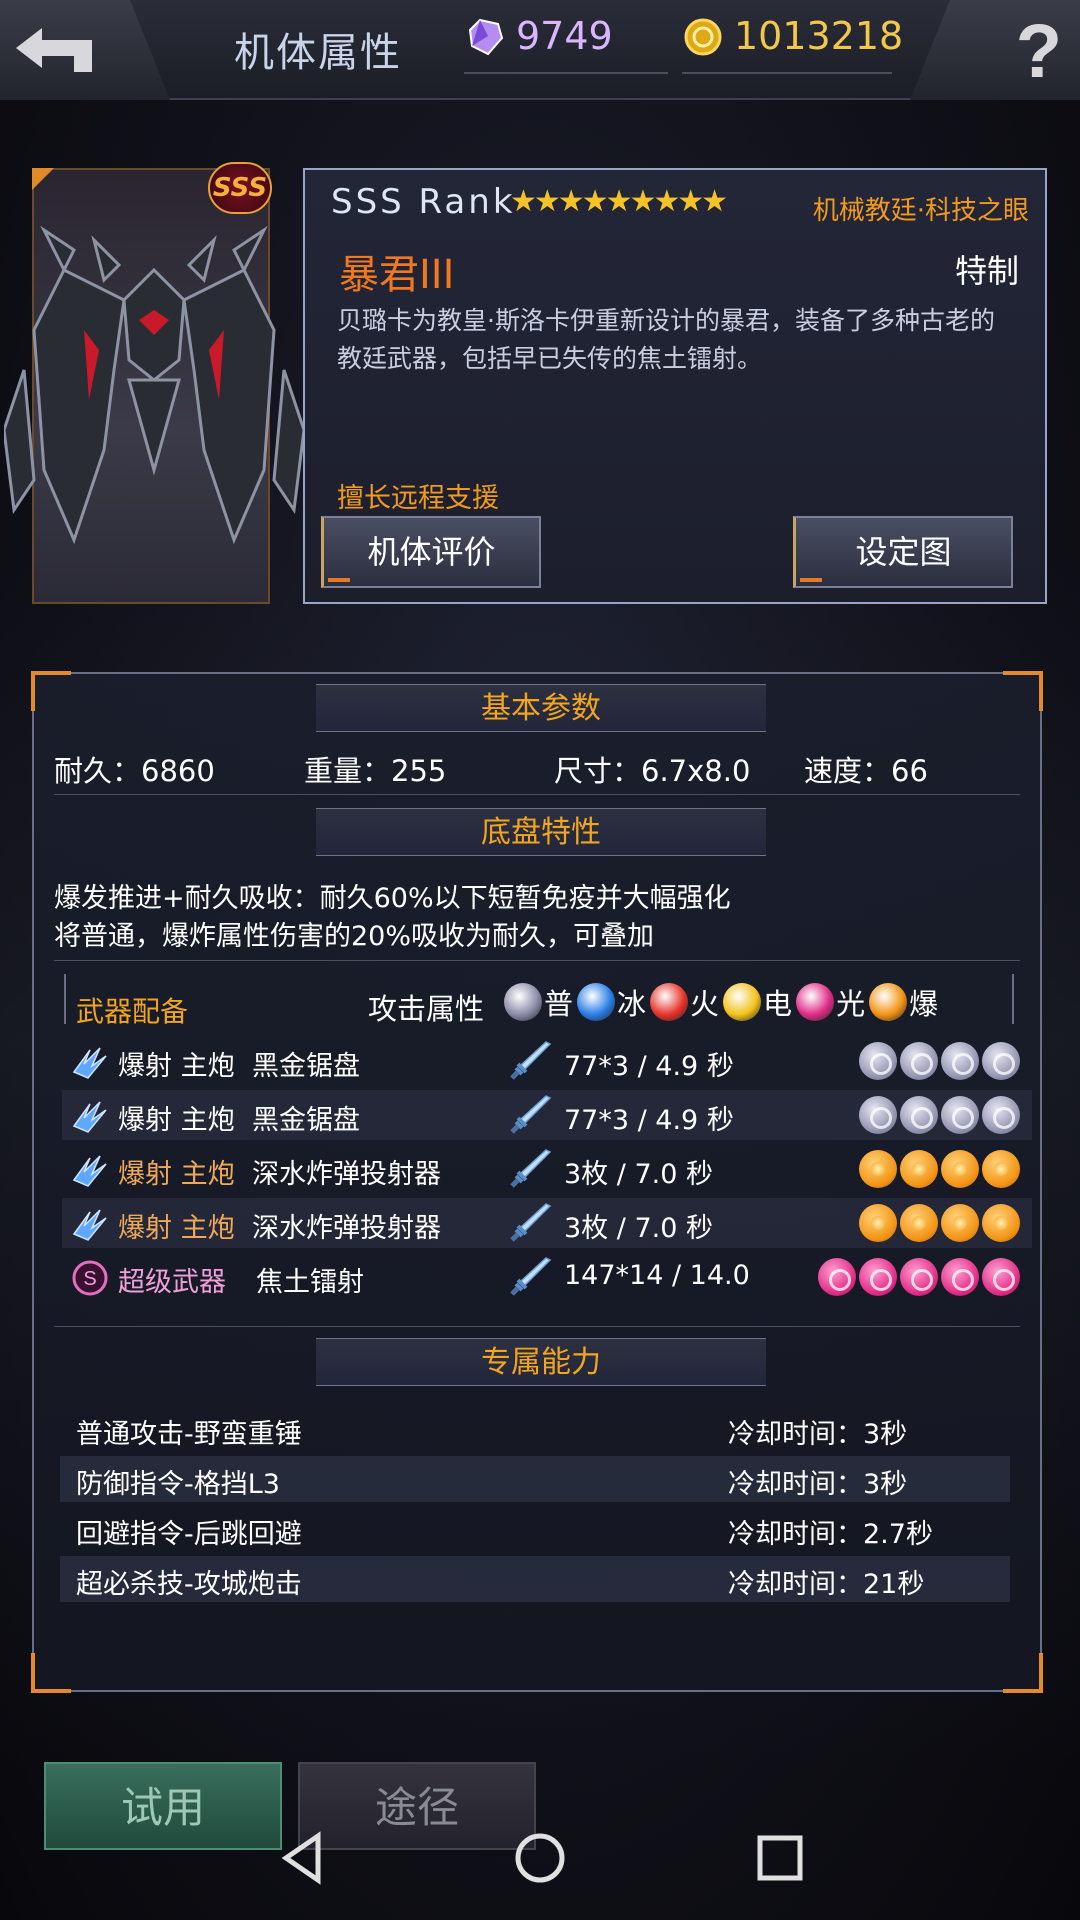 Image resolution: width=1080 pixels, height=1920 pixels. I want to click on top-bar: 机体属性 9749 1013218 ?, so click(540, 50).